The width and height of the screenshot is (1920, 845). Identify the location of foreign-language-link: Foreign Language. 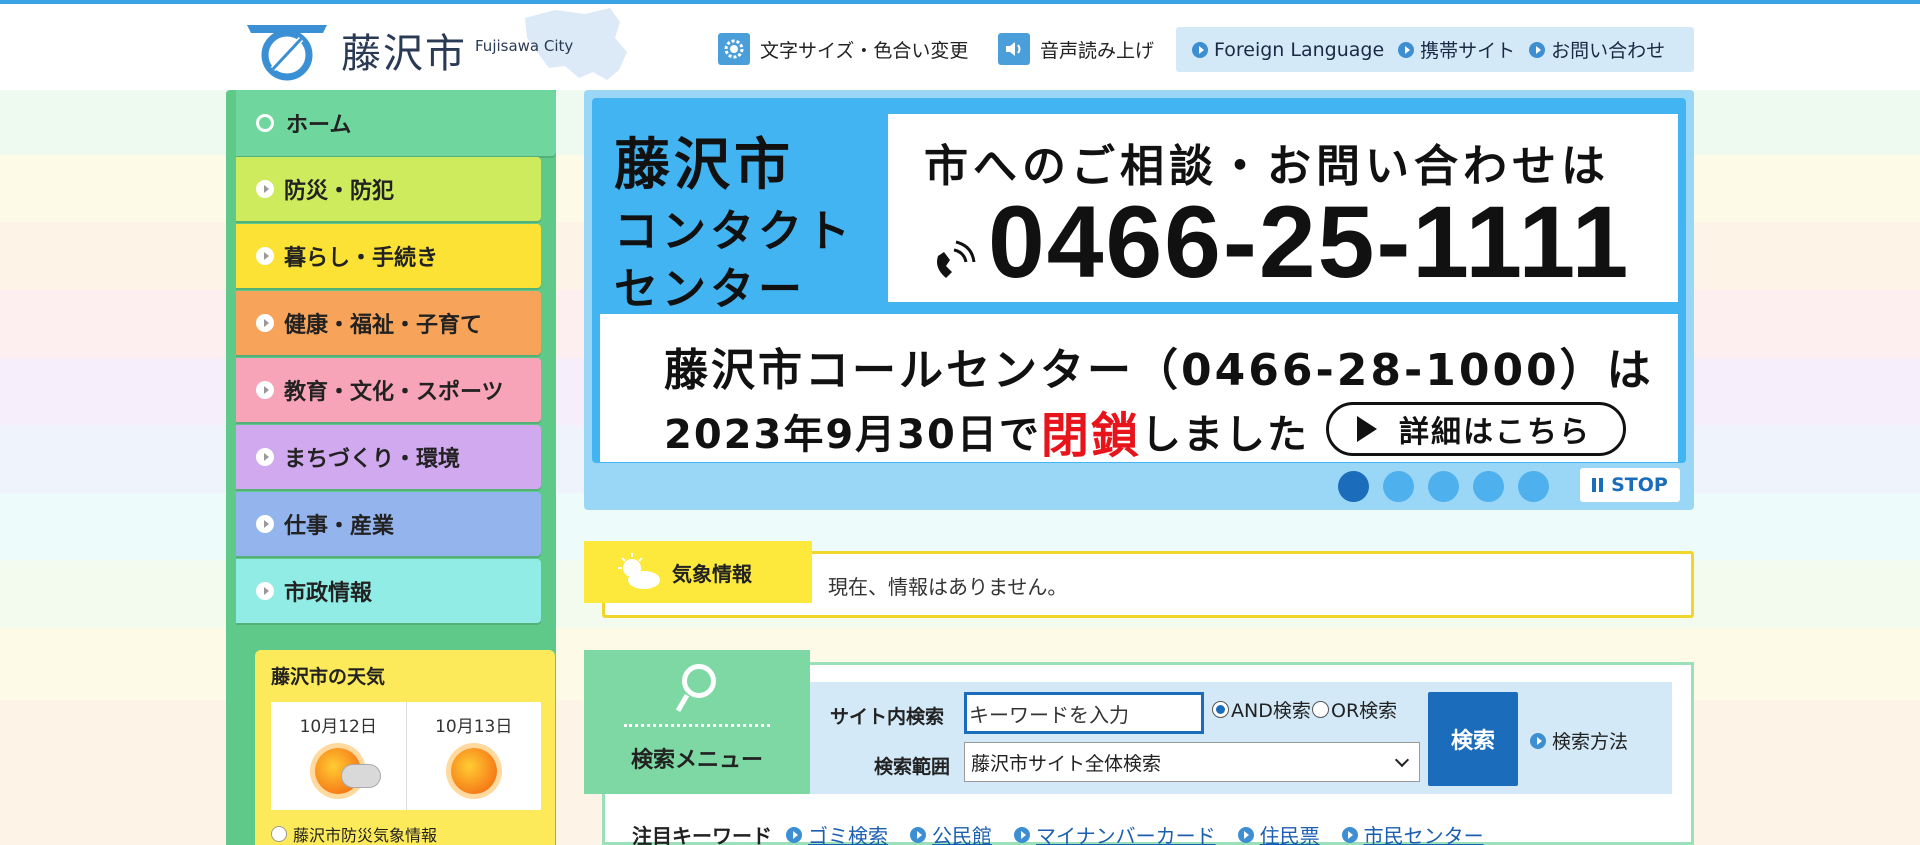
(1288, 50).